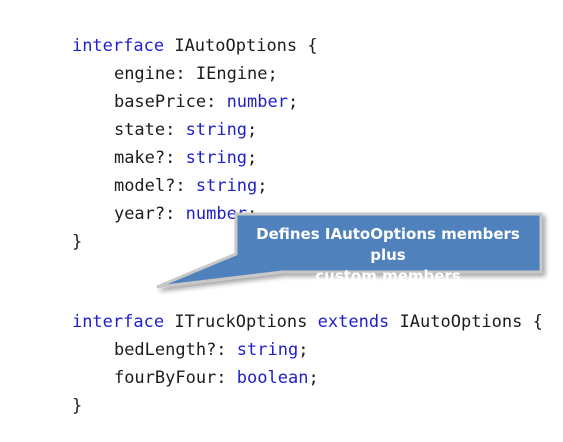  What do you see at coordinates (175, 61) in the screenshot?
I see `member-line: engine: IEngine;` at bounding box center [175, 61].